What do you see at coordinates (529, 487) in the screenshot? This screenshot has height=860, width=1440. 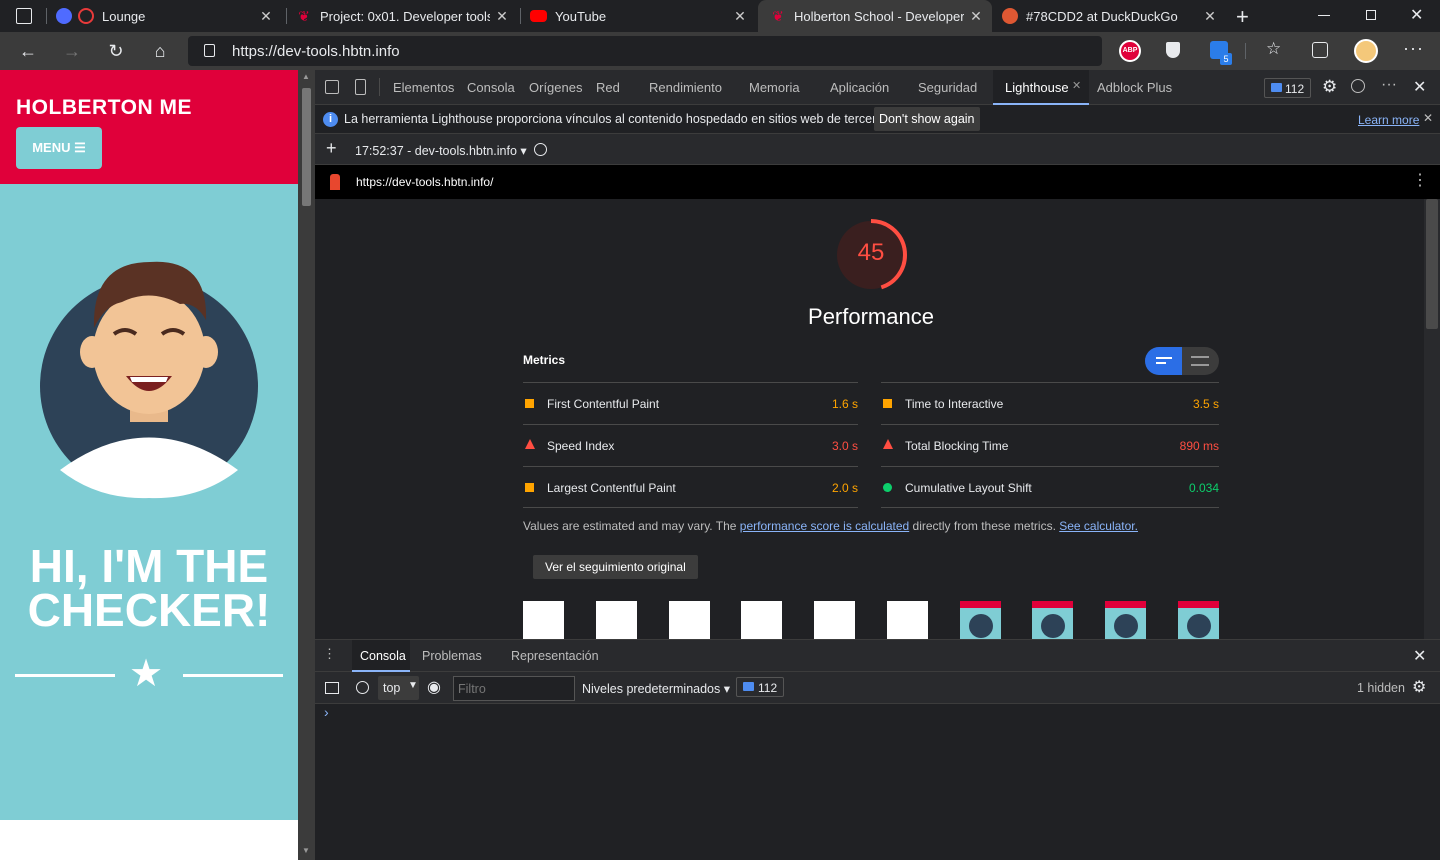 I see `average-square-icon` at bounding box center [529, 487].